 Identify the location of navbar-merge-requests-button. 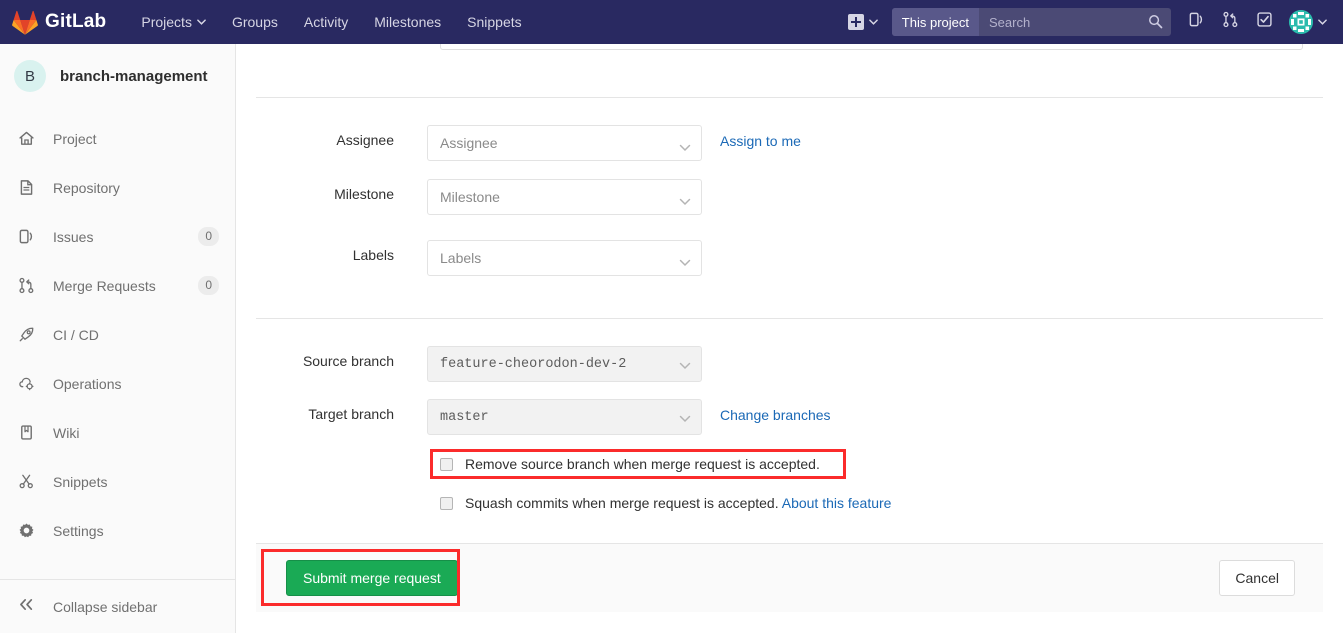
(1230, 22).